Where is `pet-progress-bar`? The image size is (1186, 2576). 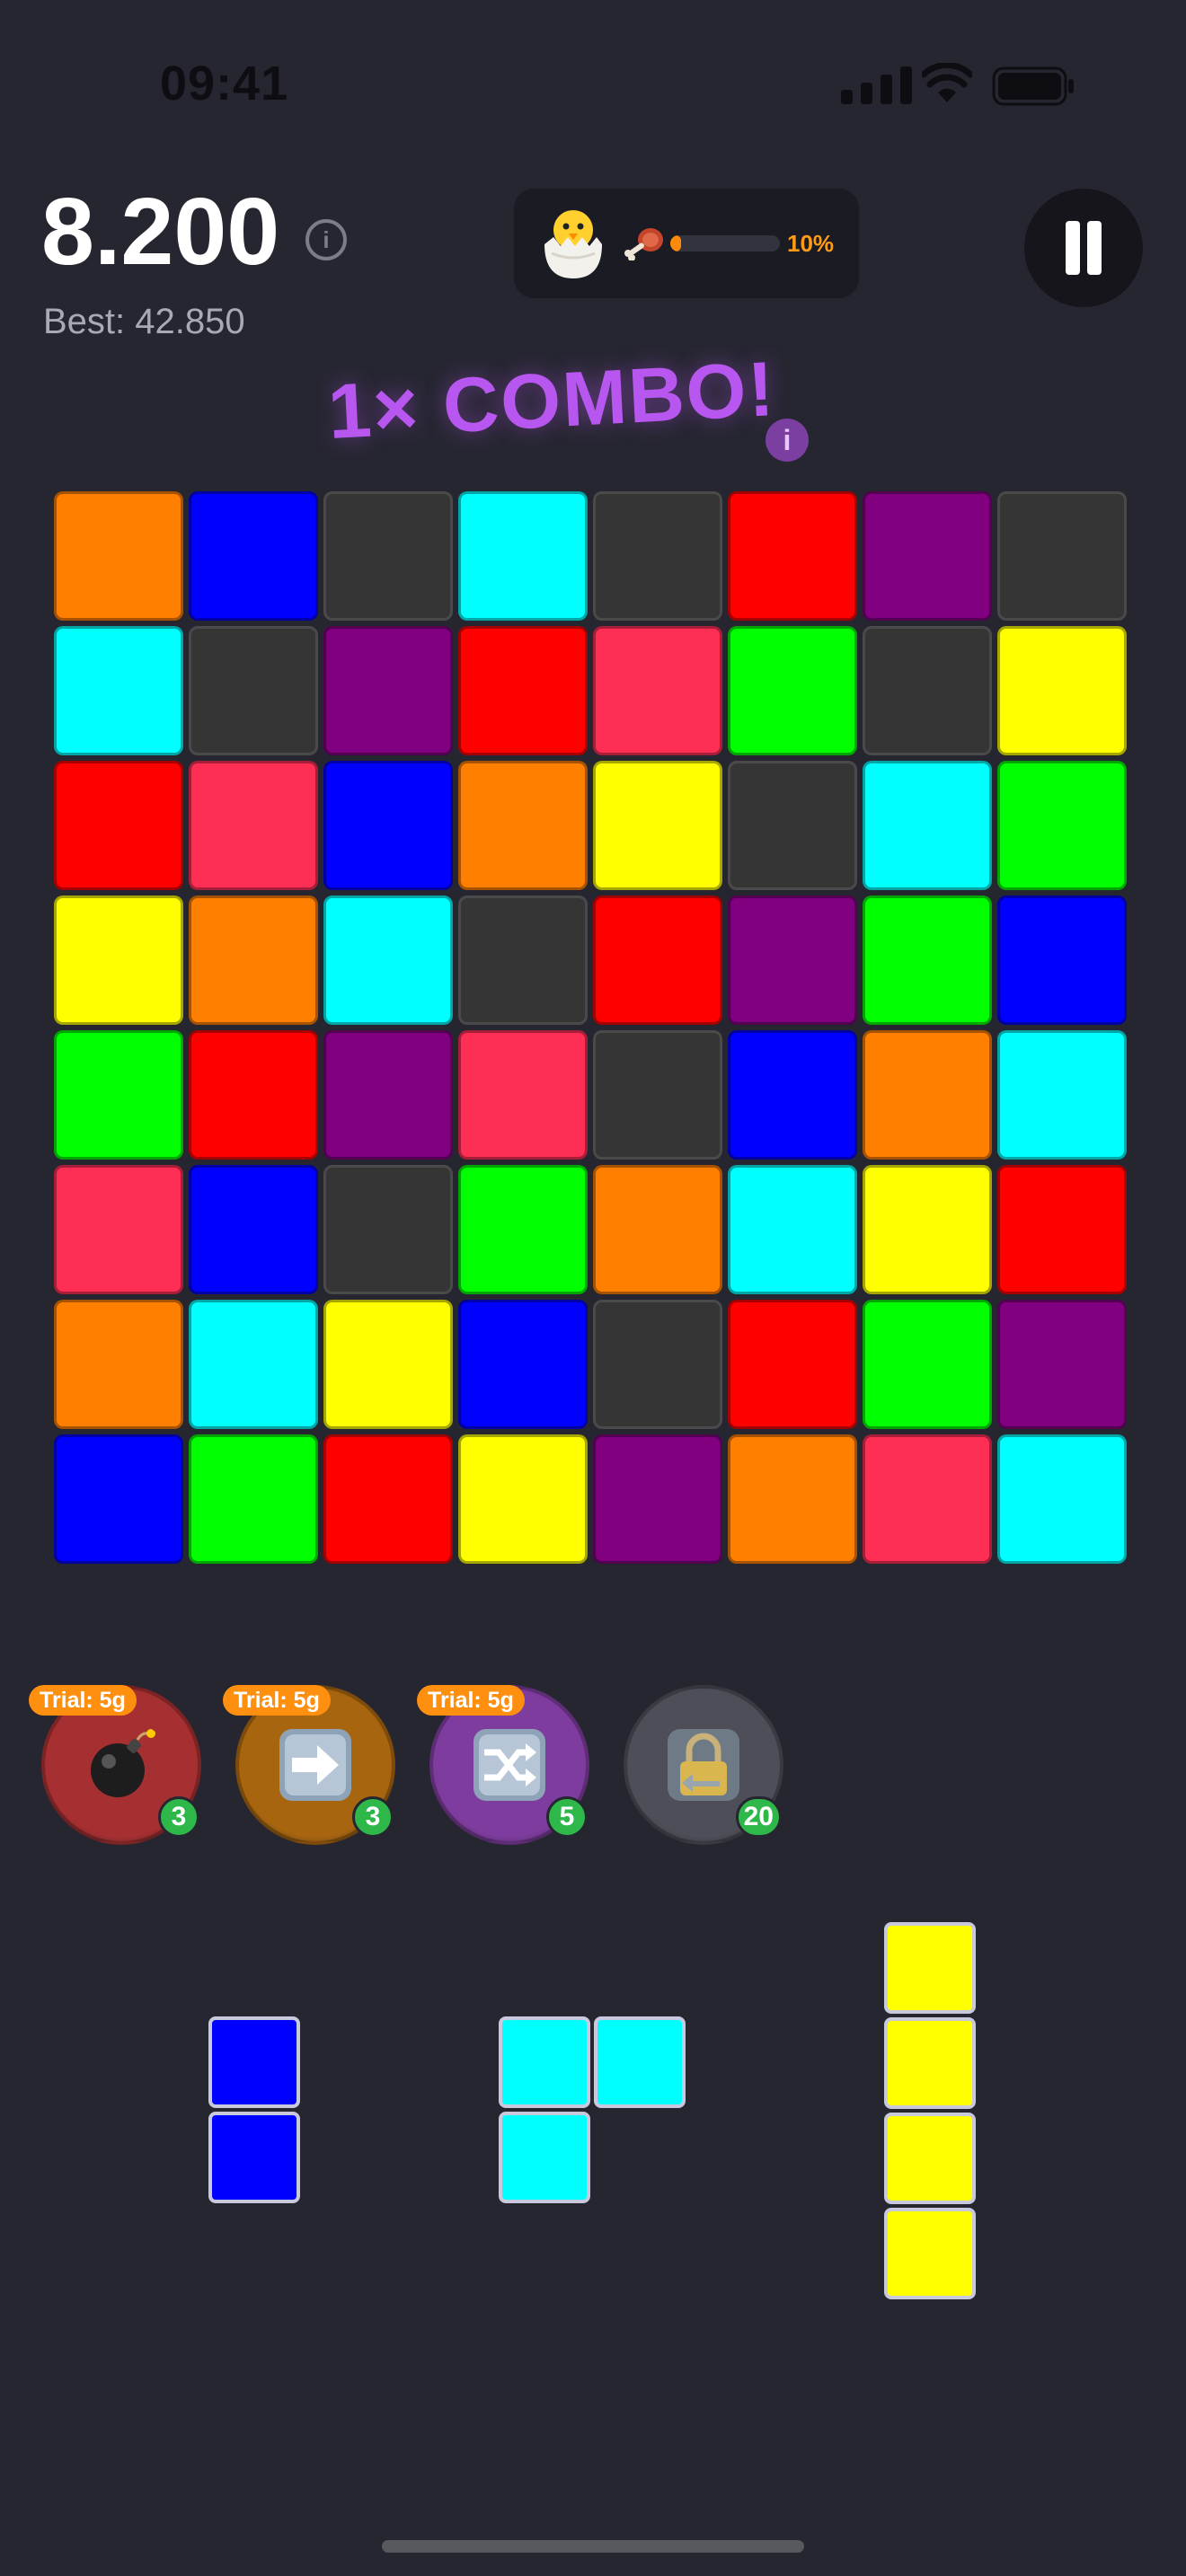 pet-progress-bar is located at coordinates (725, 243).